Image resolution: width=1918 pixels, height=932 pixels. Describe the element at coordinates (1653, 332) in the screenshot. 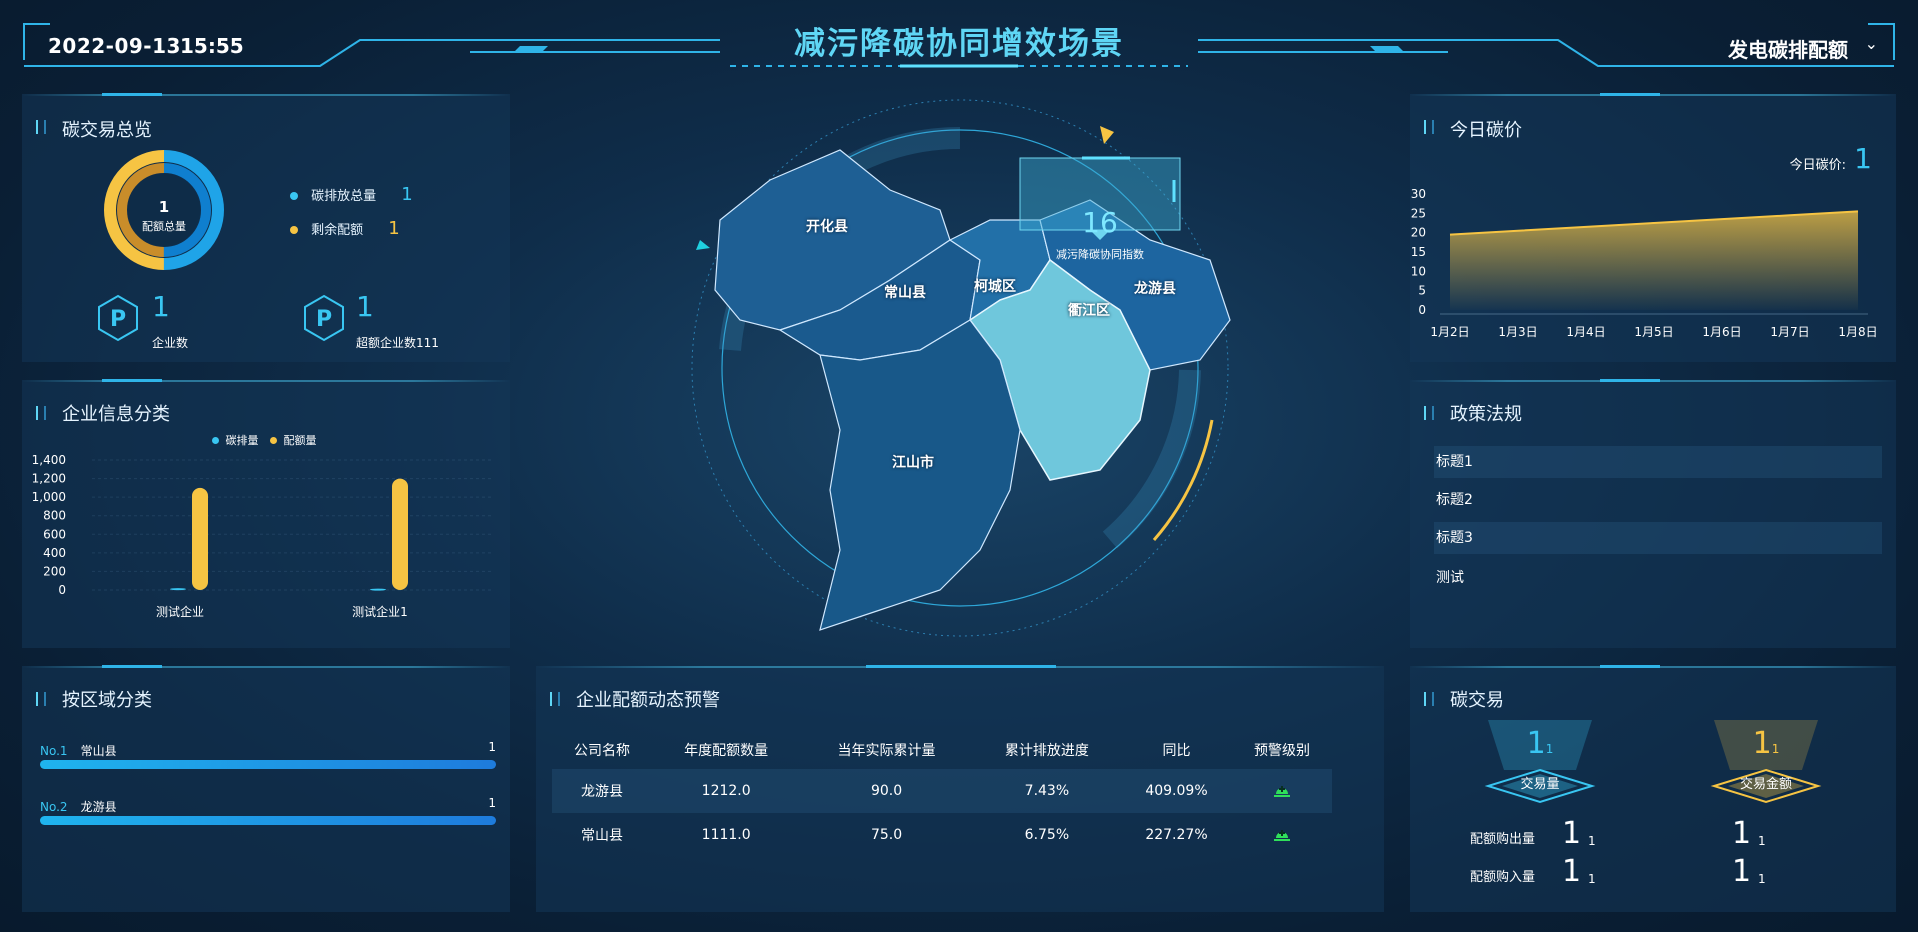

I see `x-tick-label: 1月5日` at that location.